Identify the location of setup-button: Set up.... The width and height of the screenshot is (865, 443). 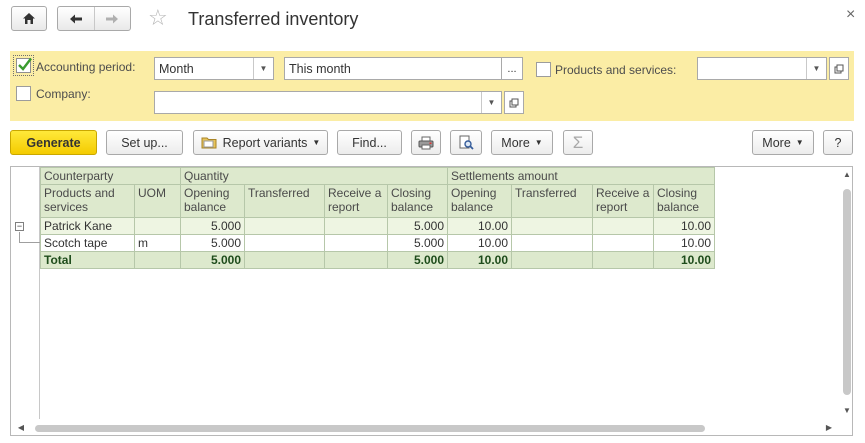
(144, 142).